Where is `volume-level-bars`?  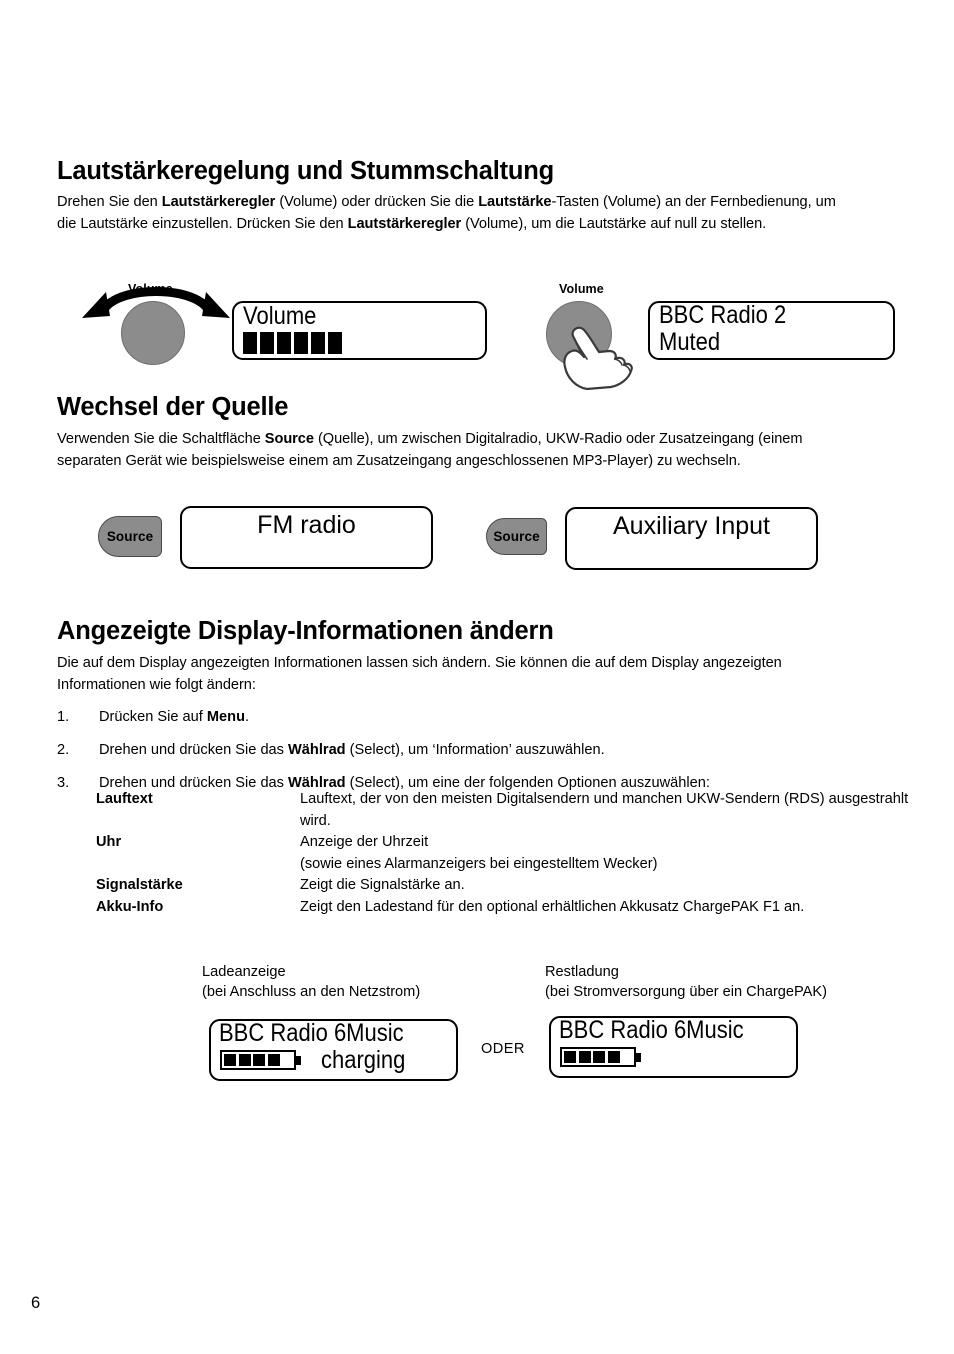
volume-level-bars is located at coordinates (292, 343).